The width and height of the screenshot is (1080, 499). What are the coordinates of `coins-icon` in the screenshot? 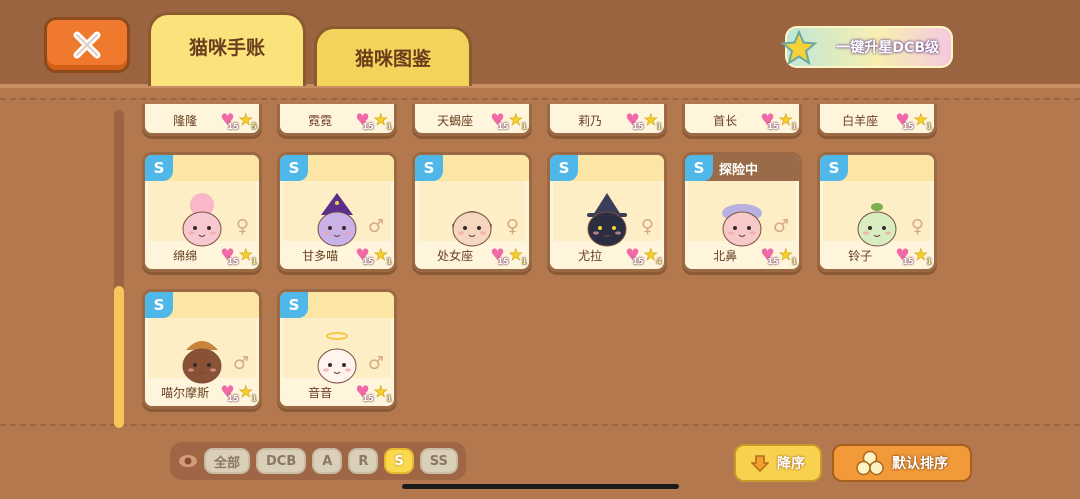 It's located at (870, 463).